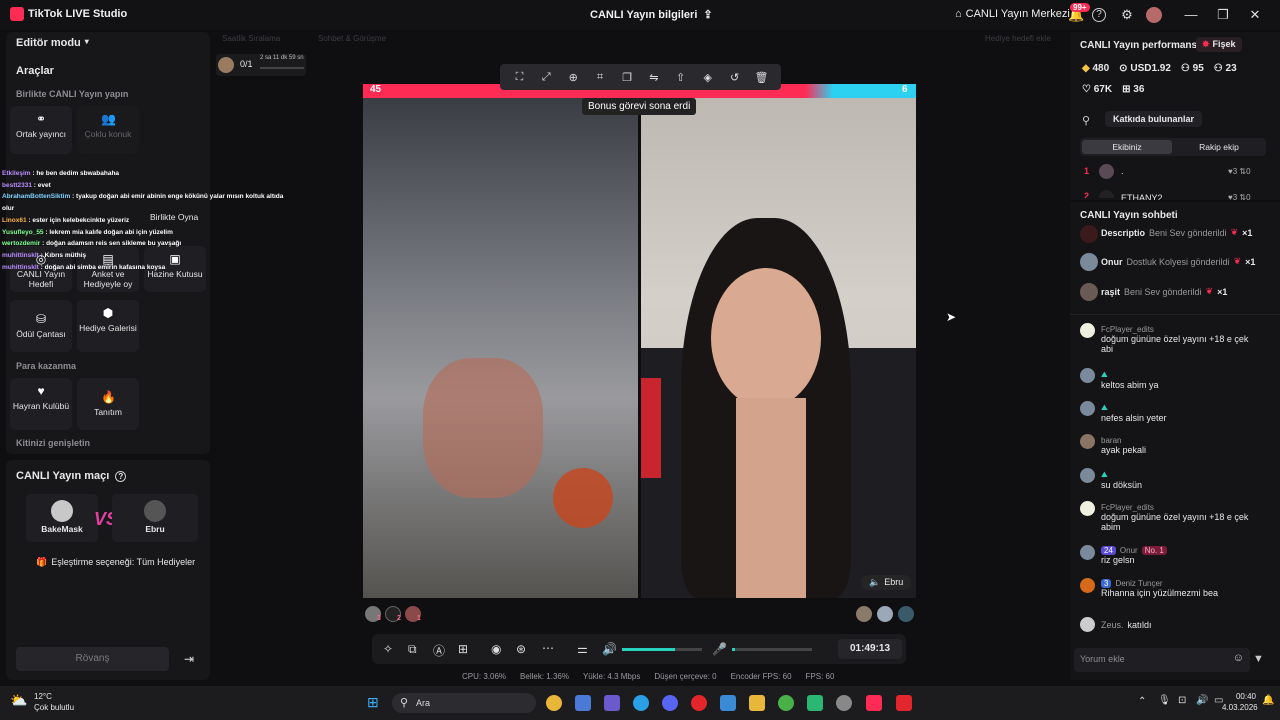 This screenshot has width=1280, height=720. Describe the element at coordinates (521, 649) in the screenshot. I see `replay-icon: ⊛` at that location.